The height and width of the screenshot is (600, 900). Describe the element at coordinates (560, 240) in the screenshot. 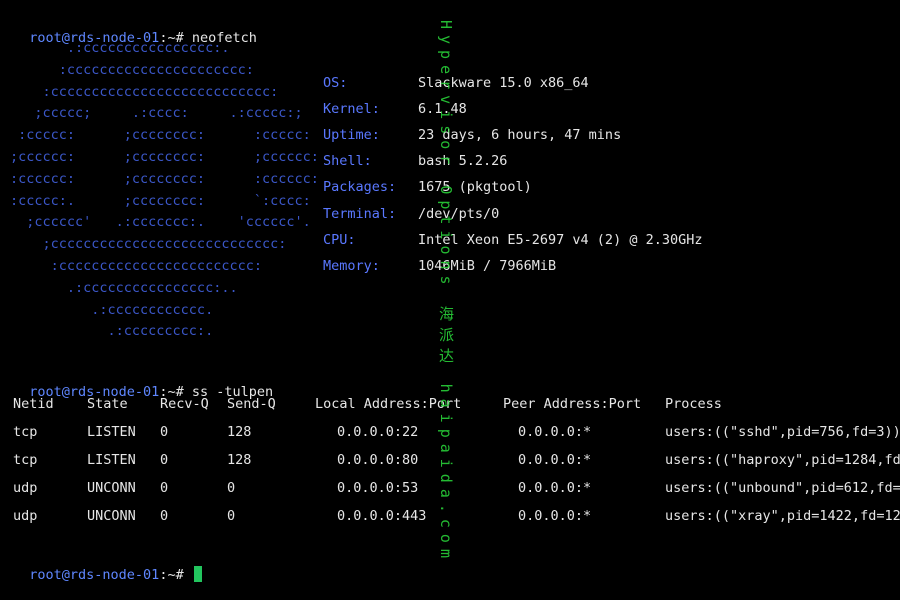

I see `info-value: Intel Xeon E5-2697 v4 (2) @ 2.30GHz` at that location.